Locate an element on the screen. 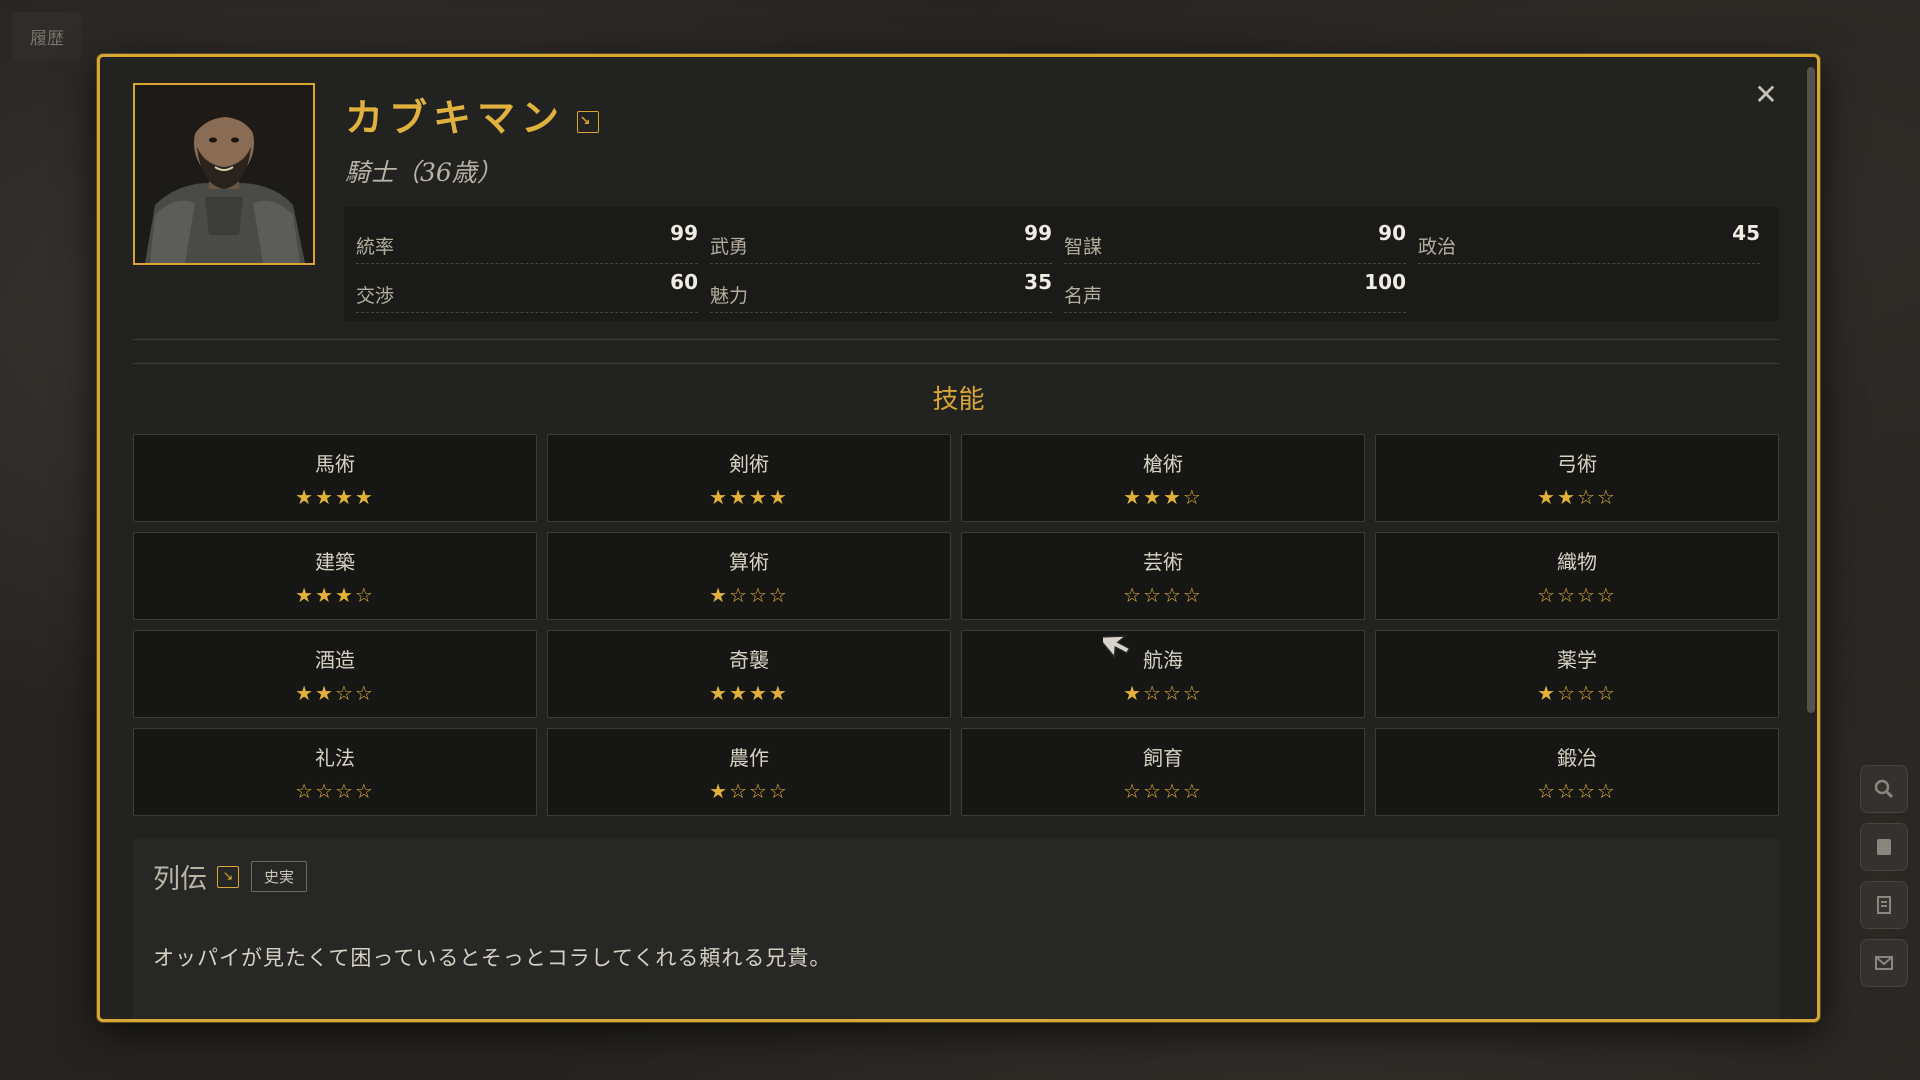 This screenshot has height=1080, width=1920. character-name: カブキマン ↘ is located at coordinates (472, 114).